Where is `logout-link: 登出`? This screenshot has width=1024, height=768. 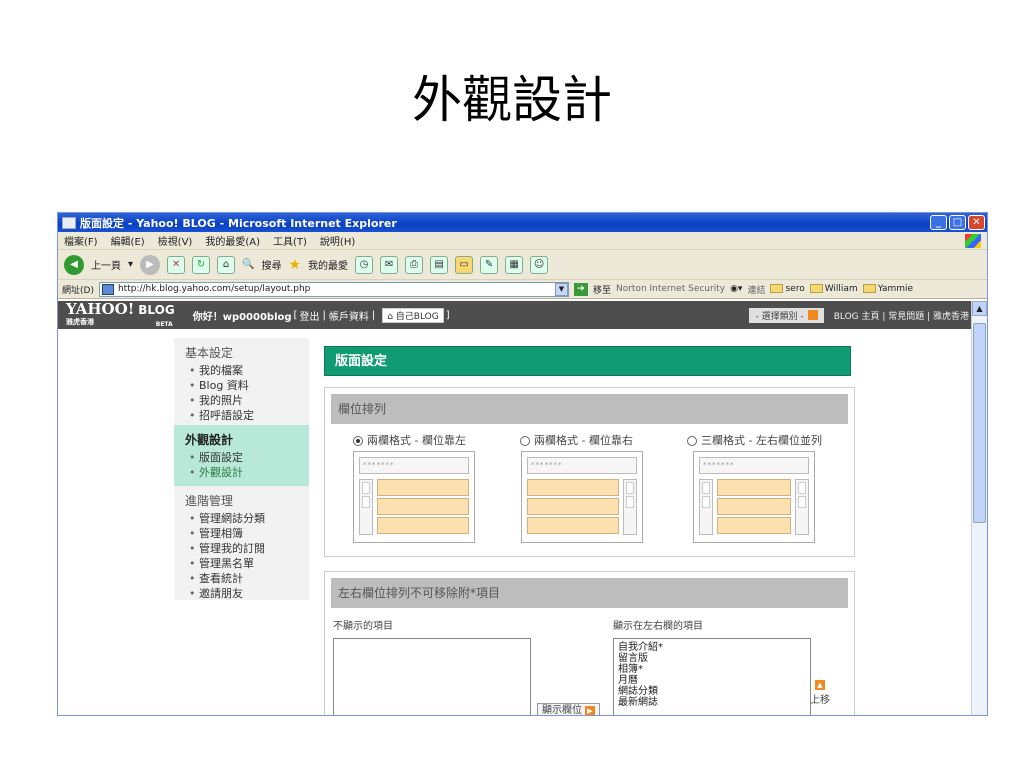
logout-link: 登出 is located at coordinates (309, 315).